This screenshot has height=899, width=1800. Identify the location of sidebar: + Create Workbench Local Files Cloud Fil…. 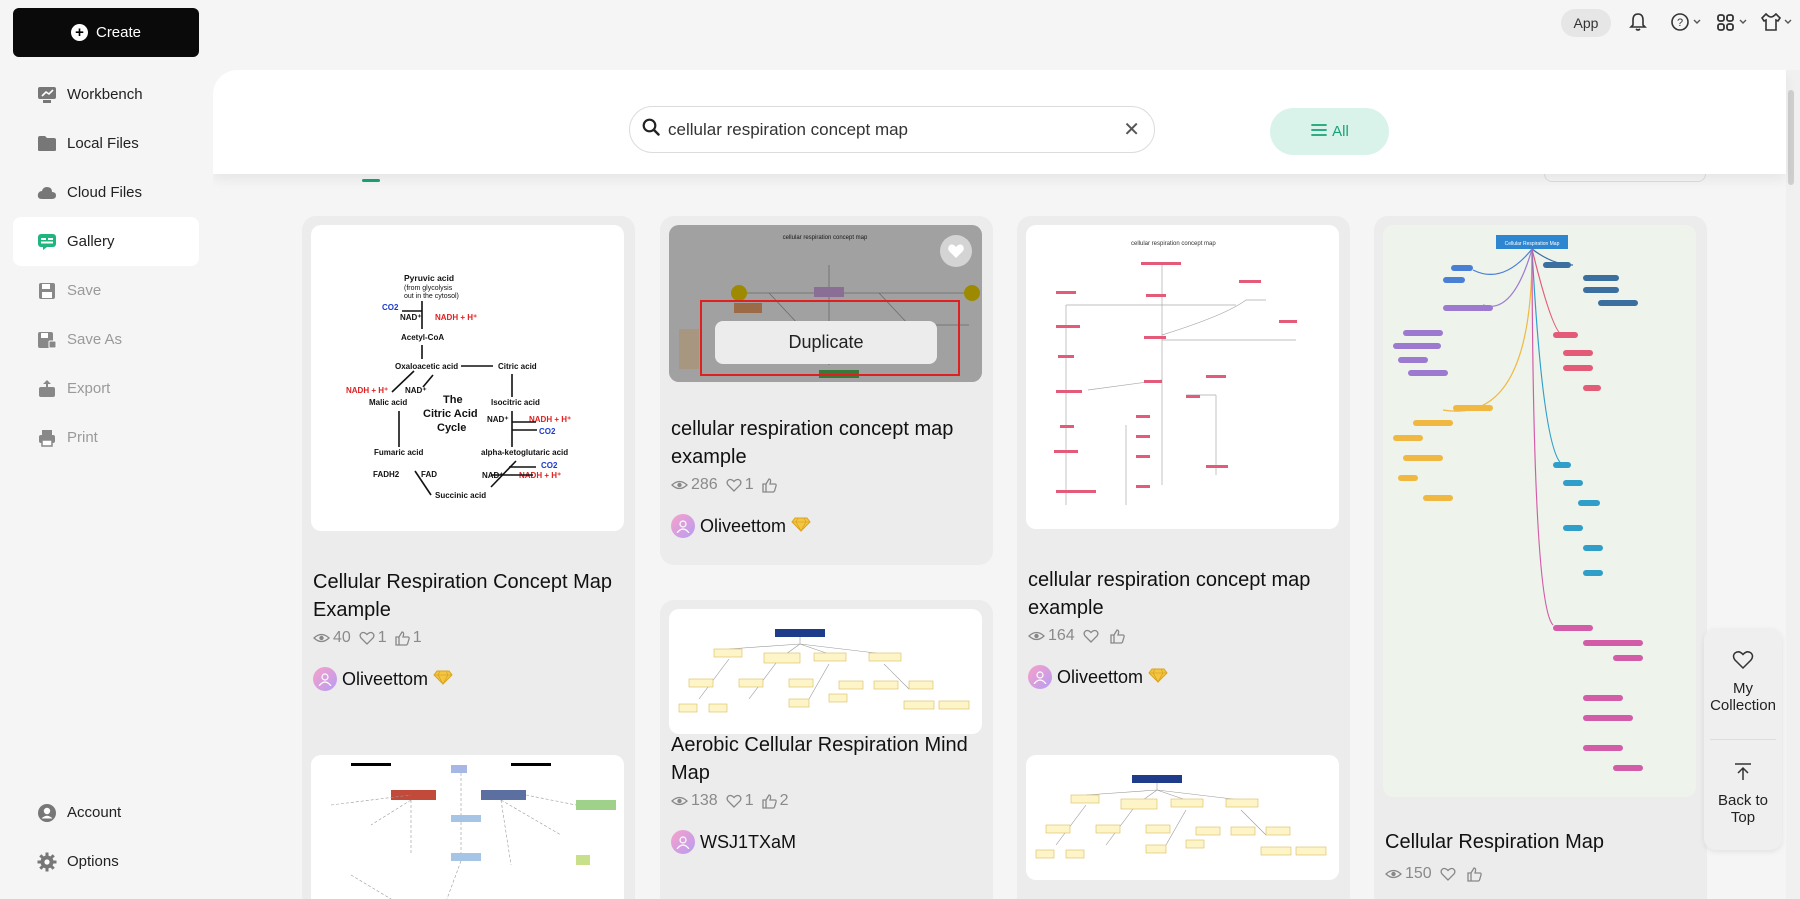
(106, 449).